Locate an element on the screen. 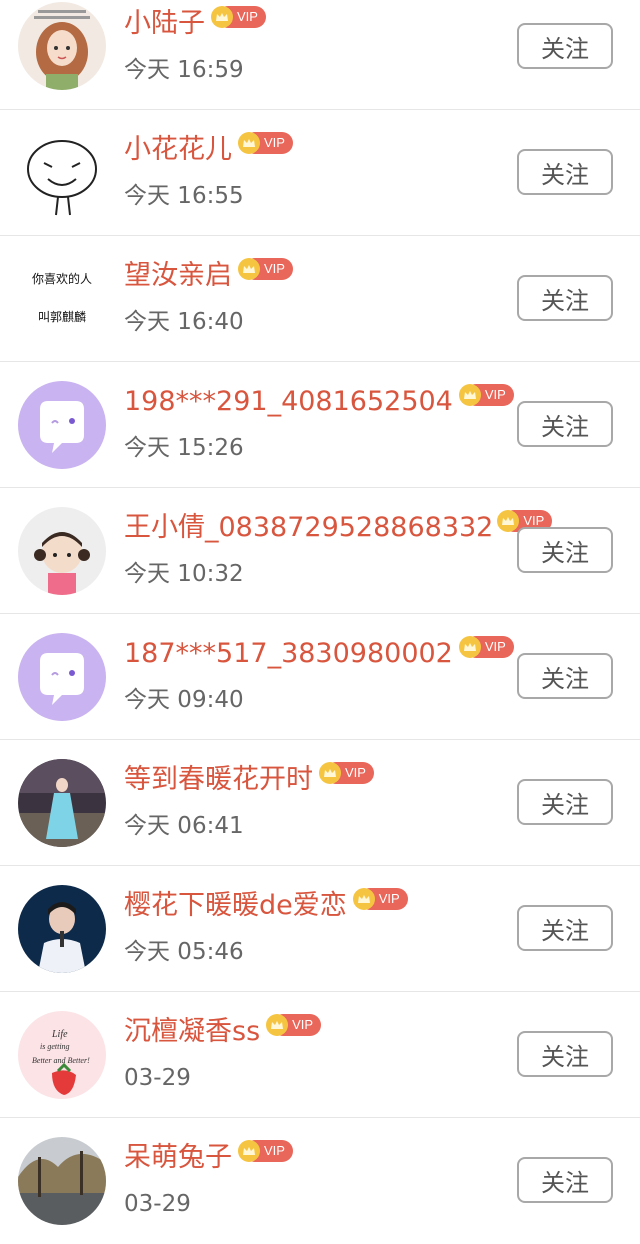 The height and width of the screenshot is (1244, 640). list-item: 198***291_4081652504 VIP 今天 15:26 关注 is located at coordinates (320, 425).